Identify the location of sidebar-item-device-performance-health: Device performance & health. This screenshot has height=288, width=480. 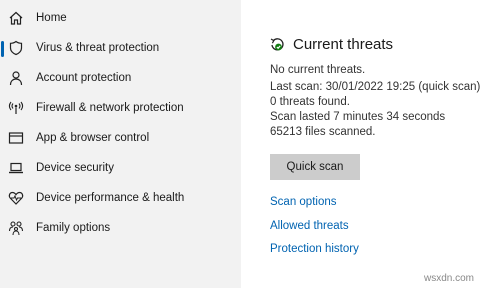
(120, 198).